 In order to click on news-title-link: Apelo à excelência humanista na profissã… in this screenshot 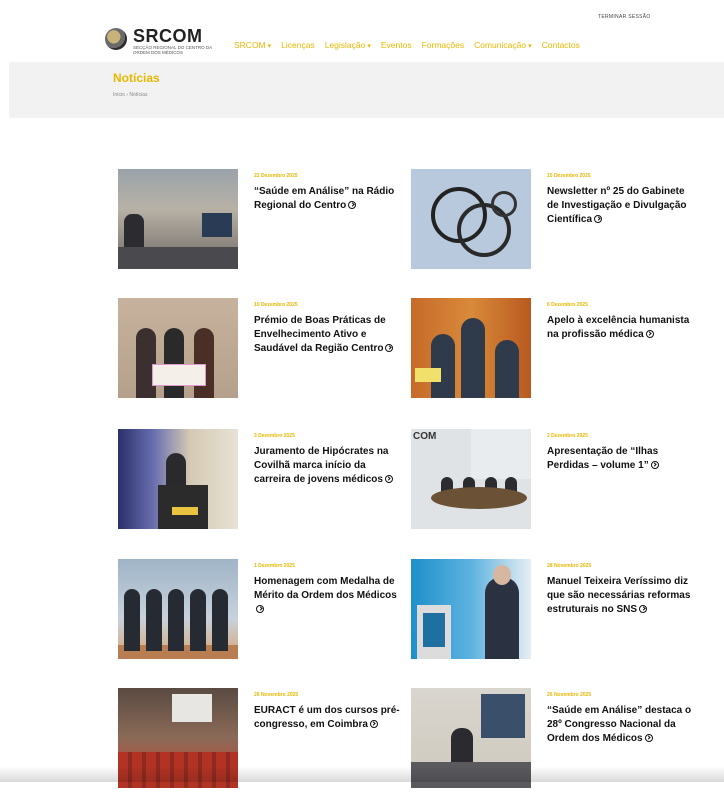, I will do `click(622, 328)`.